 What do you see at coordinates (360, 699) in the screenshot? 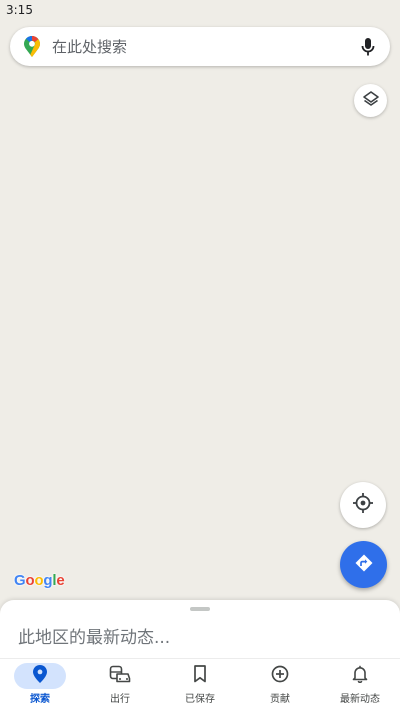
I see `nav-label-updates: 最新动态` at bounding box center [360, 699].